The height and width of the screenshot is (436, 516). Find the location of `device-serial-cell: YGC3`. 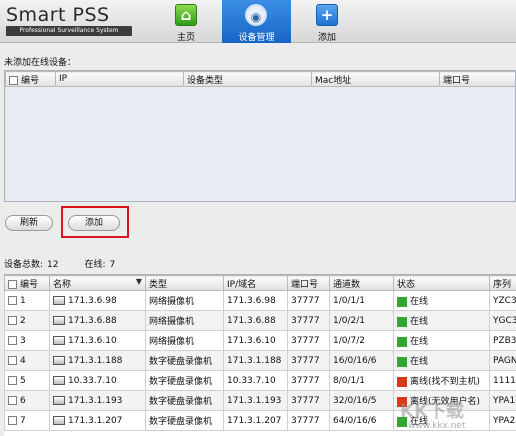

device-serial-cell: YGC3 is located at coordinates (502, 320).